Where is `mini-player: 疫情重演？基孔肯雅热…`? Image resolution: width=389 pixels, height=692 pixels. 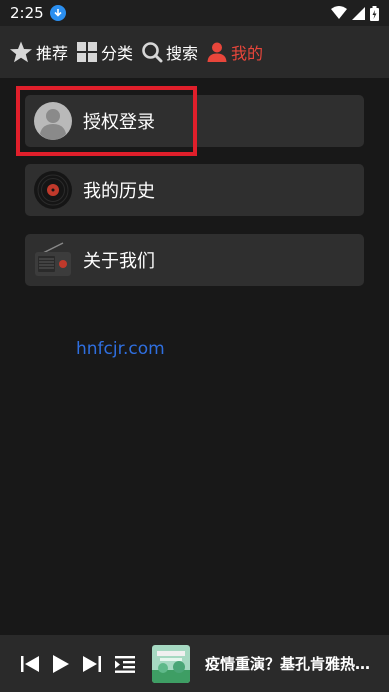 mini-player: 疫情重演？基孔肯雅热… is located at coordinates (194, 663).